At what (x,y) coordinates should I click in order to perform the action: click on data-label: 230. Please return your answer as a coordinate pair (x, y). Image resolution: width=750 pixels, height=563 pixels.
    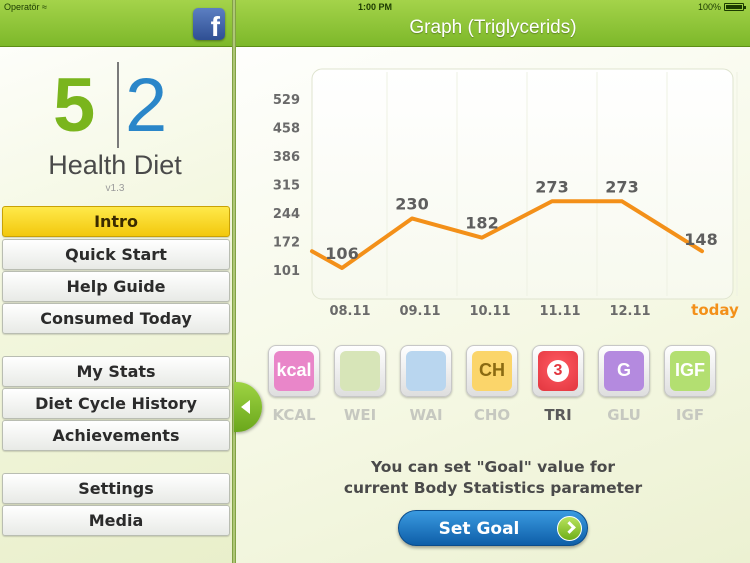
    Looking at the image, I should click on (411, 203).